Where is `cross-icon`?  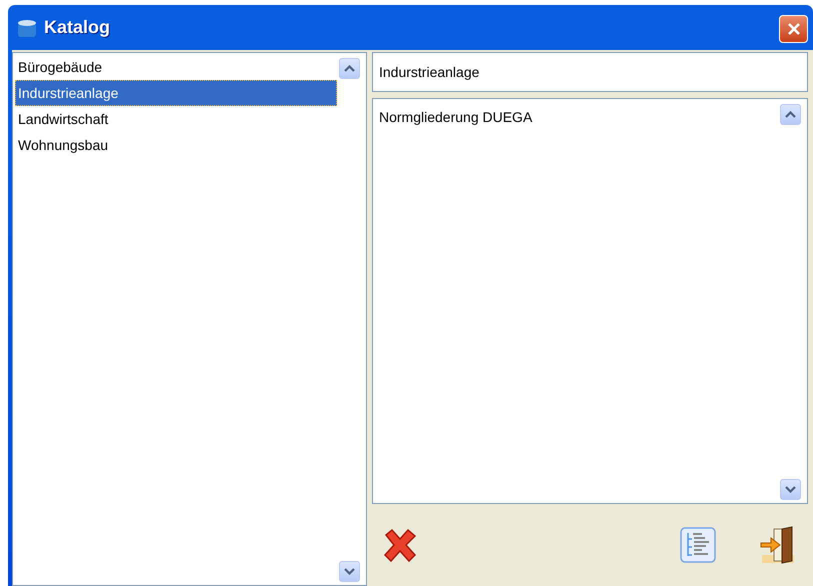
cross-icon is located at coordinates (400, 545).